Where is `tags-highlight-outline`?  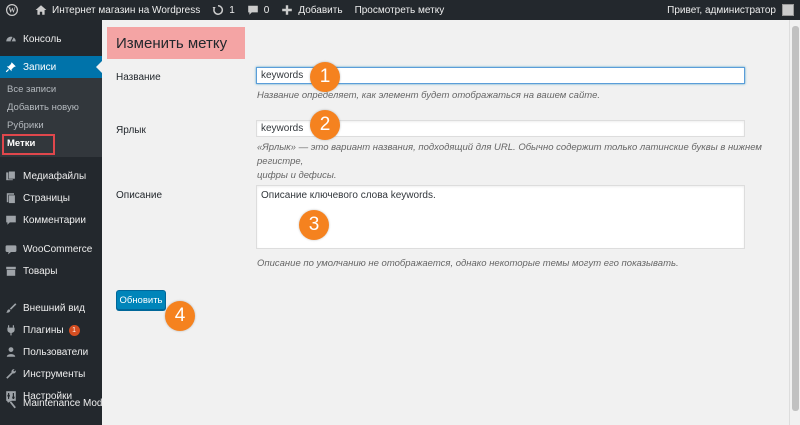 tags-highlight-outline is located at coordinates (28, 144).